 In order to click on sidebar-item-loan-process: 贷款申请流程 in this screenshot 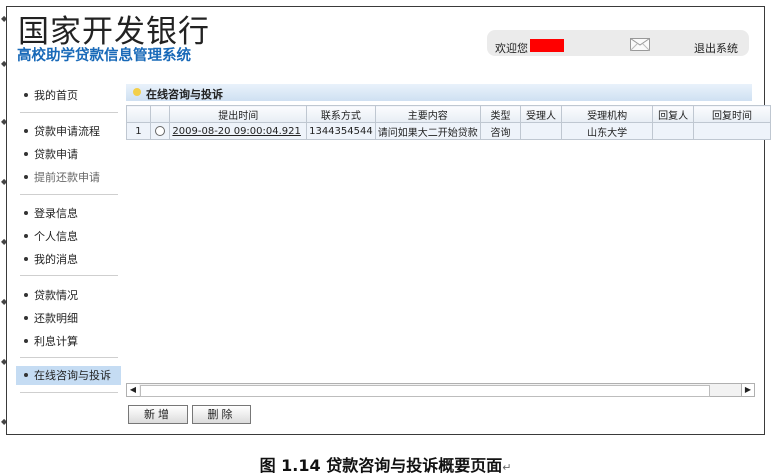, I will do `click(62, 131)`.